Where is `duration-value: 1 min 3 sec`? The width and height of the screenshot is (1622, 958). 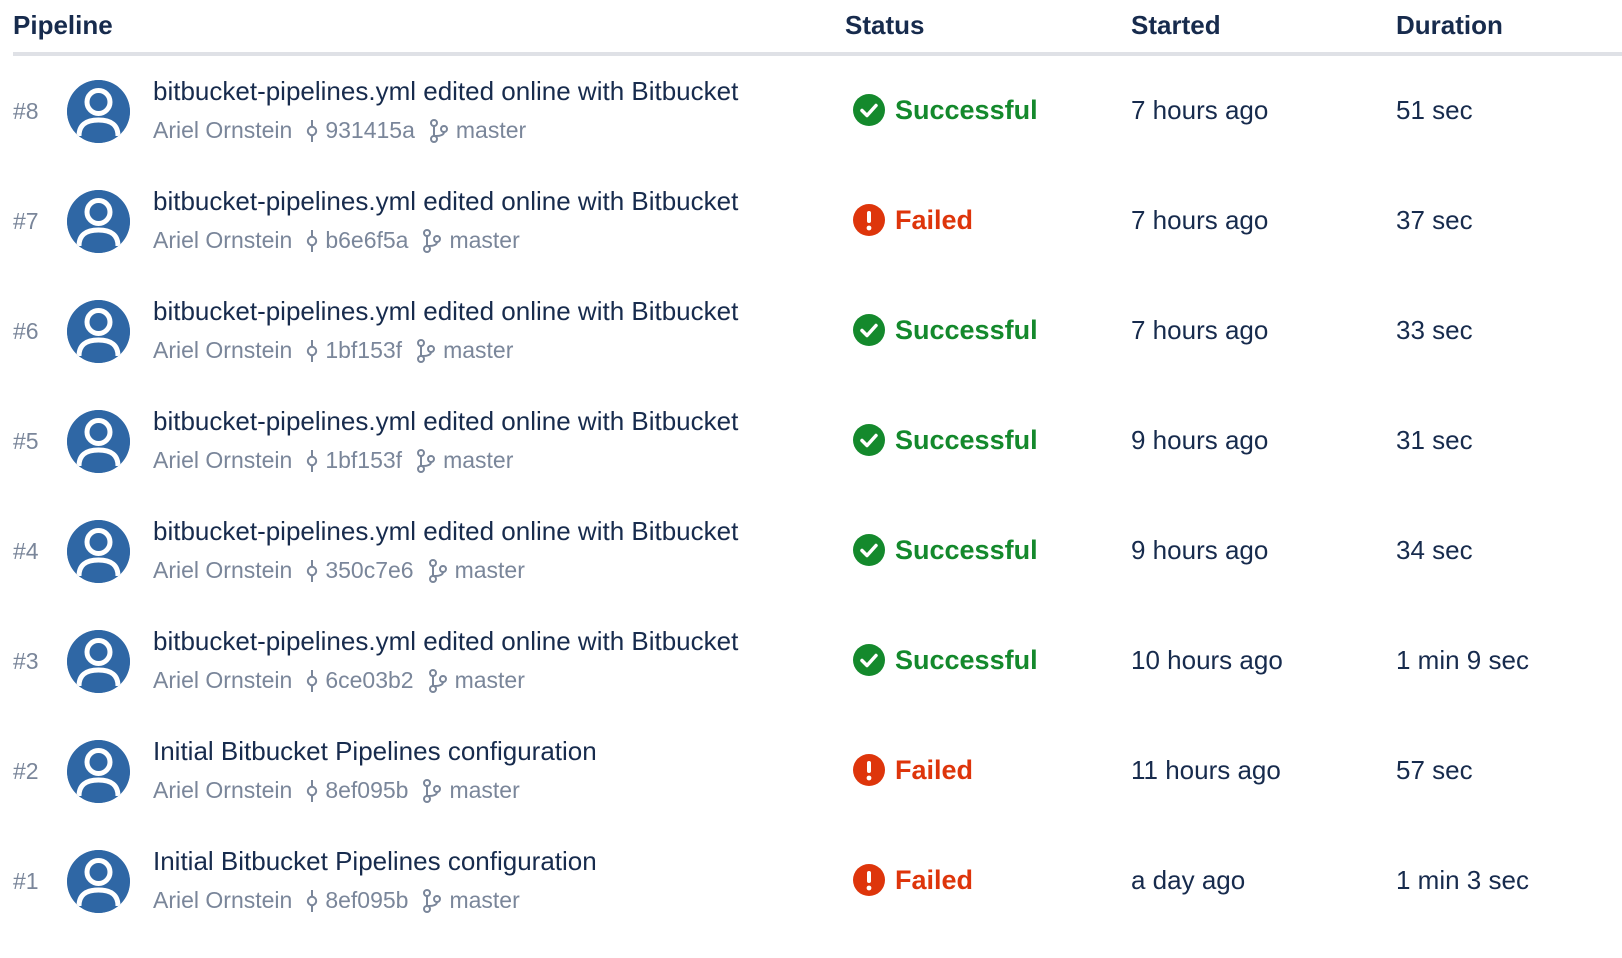
duration-value: 1 min 3 sec is located at coordinates (1462, 880).